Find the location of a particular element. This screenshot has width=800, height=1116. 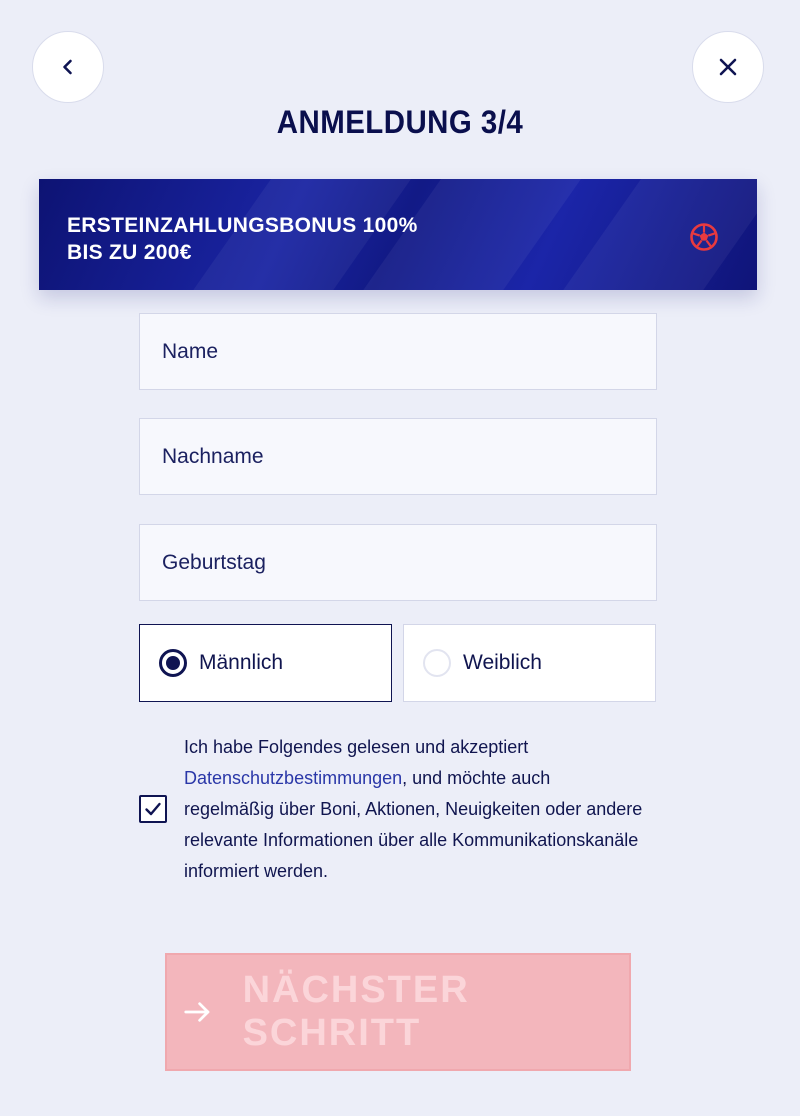

chevron-left-icon is located at coordinates (67, 67).